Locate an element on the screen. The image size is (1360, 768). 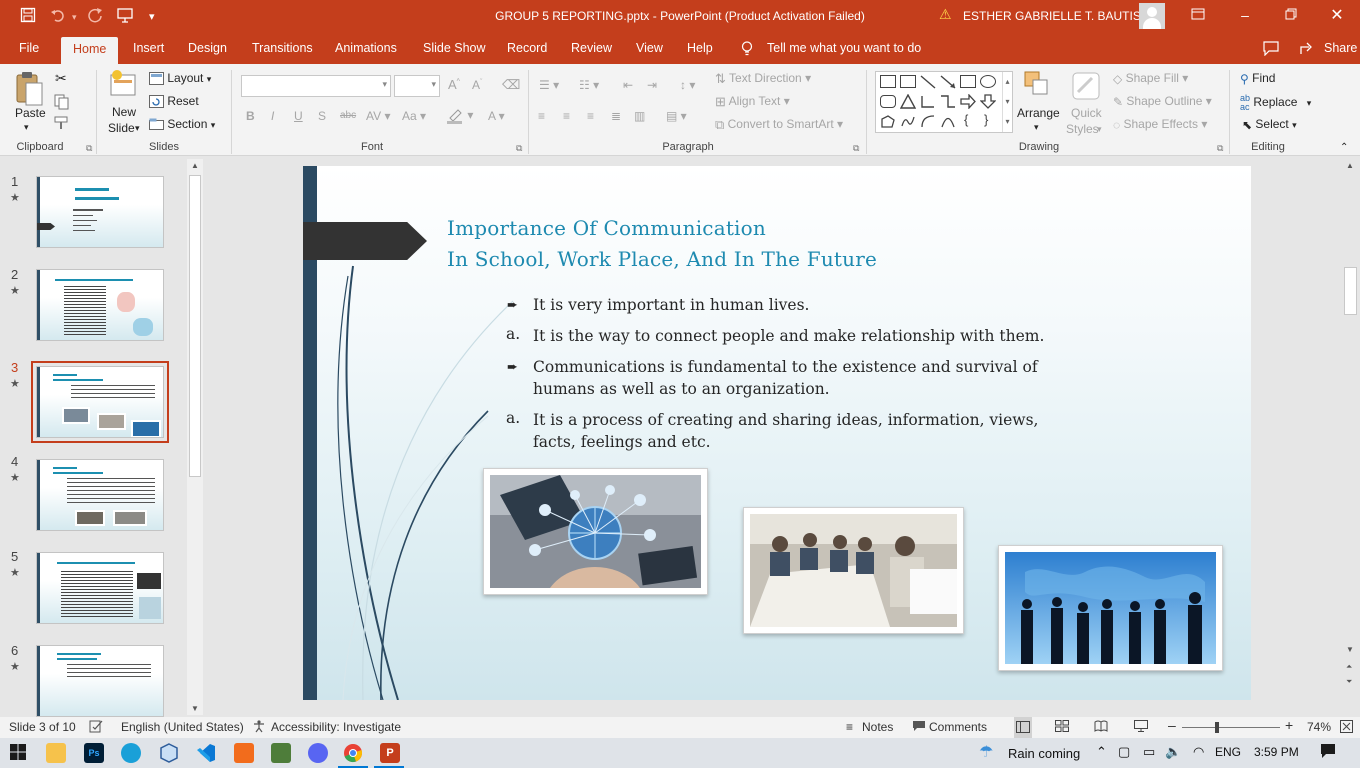
comments-status-icon is located at coordinates (919, 727).